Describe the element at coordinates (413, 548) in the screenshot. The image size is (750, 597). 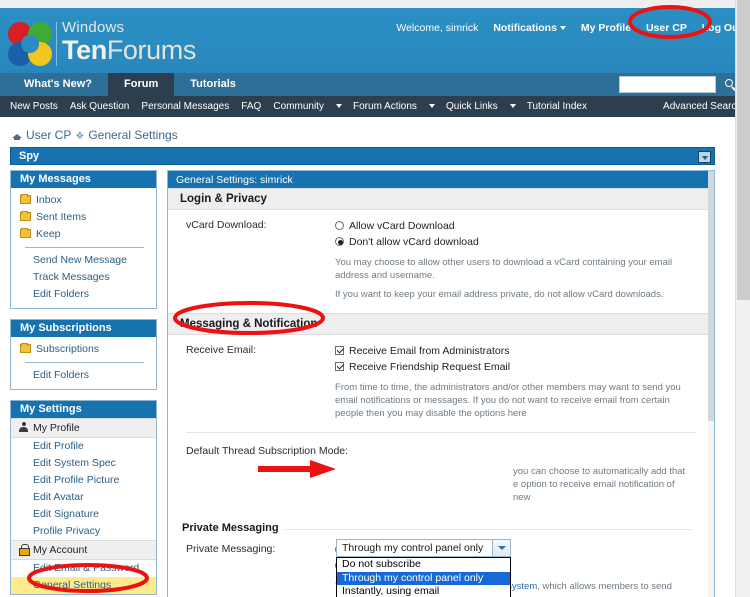
I see `select-current-value: Through my control panel only` at that location.